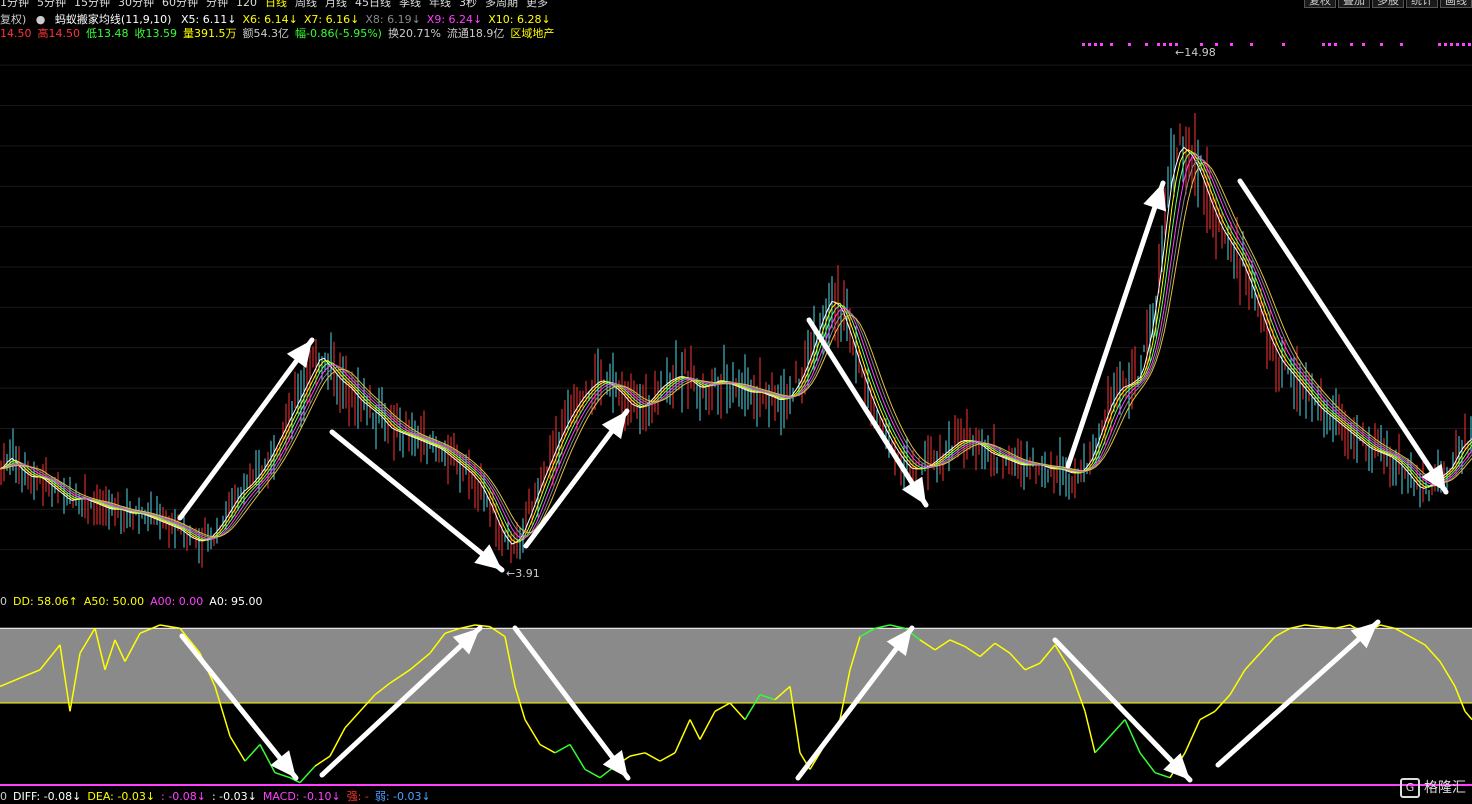 The width and height of the screenshot is (1472, 804). What do you see at coordinates (338, 33) in the screenshot?
I see `price-stat: 幅-0.86(-5.95%)` at bounding box center [338, 33].